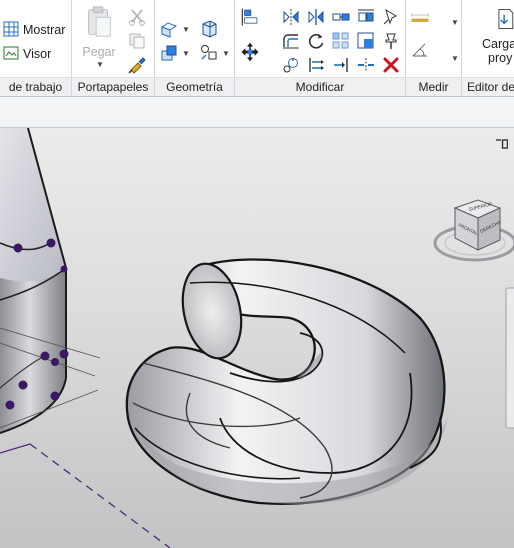  I want to click on workplane-group: Mostrar Visor de trabajo, so click(36, 48).